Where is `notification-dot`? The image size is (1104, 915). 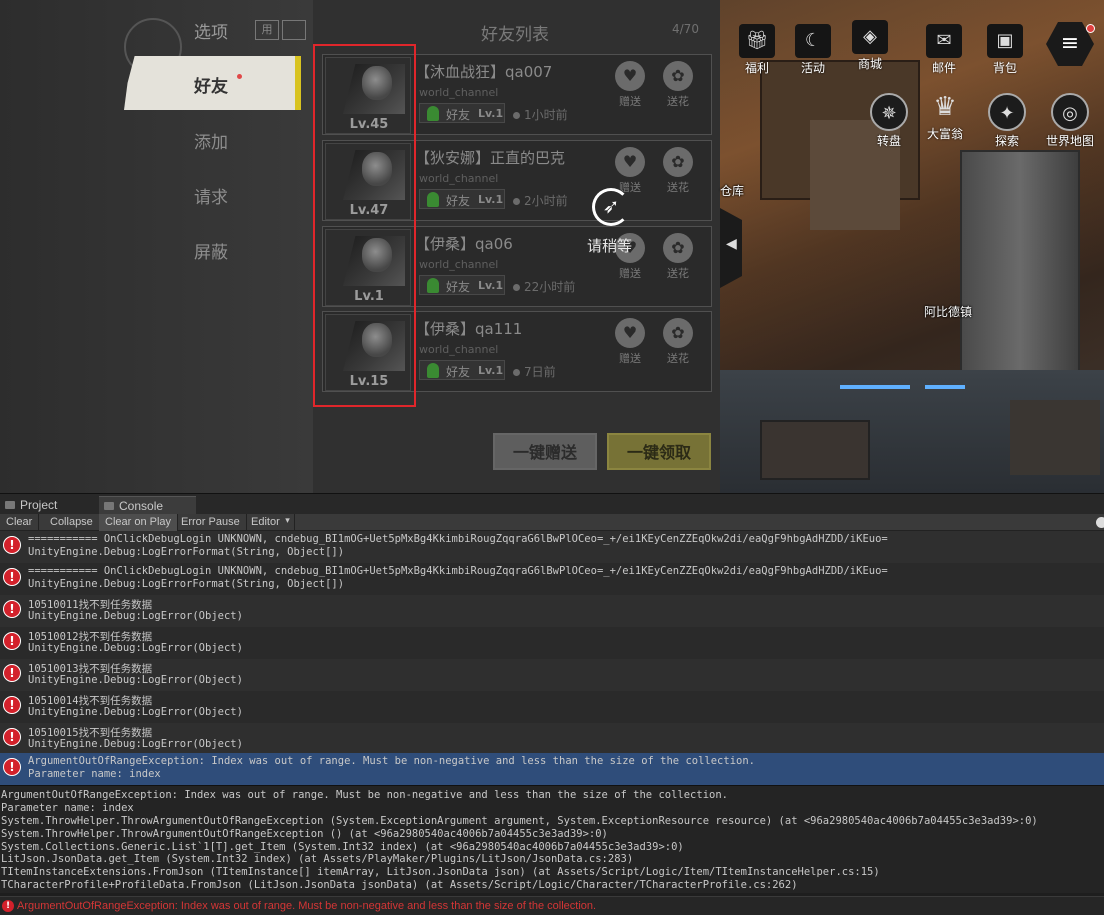
notification-dot is located at coordinates (1090, 28).